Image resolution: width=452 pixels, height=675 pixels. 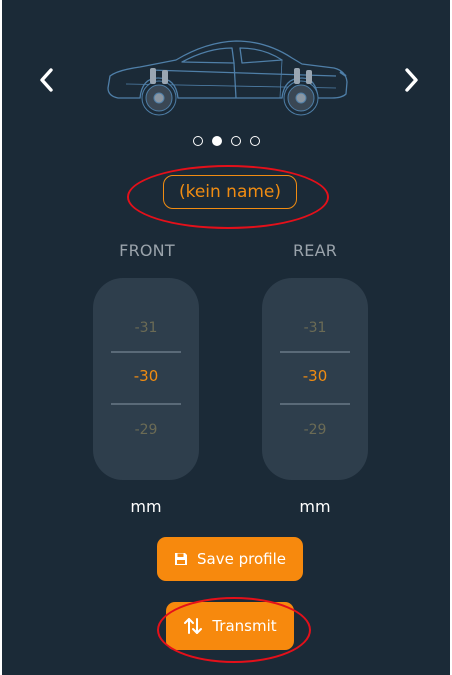 I want to click on front-next-value: -29, so click(x=146, y=430).